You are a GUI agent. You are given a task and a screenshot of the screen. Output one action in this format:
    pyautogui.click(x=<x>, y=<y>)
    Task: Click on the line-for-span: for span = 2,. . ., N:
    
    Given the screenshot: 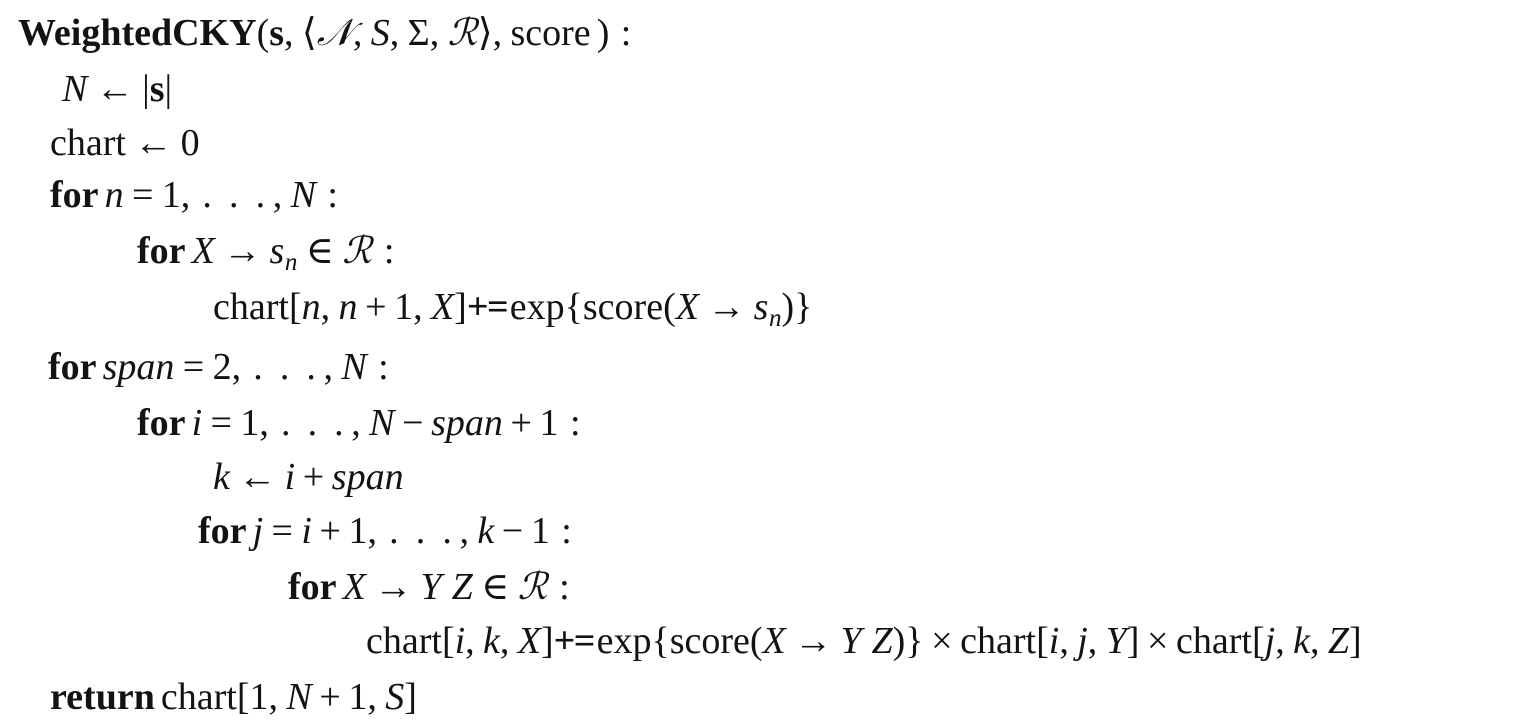 What is the action you would take?
    pyautogui.click(x=218, y=367)
    